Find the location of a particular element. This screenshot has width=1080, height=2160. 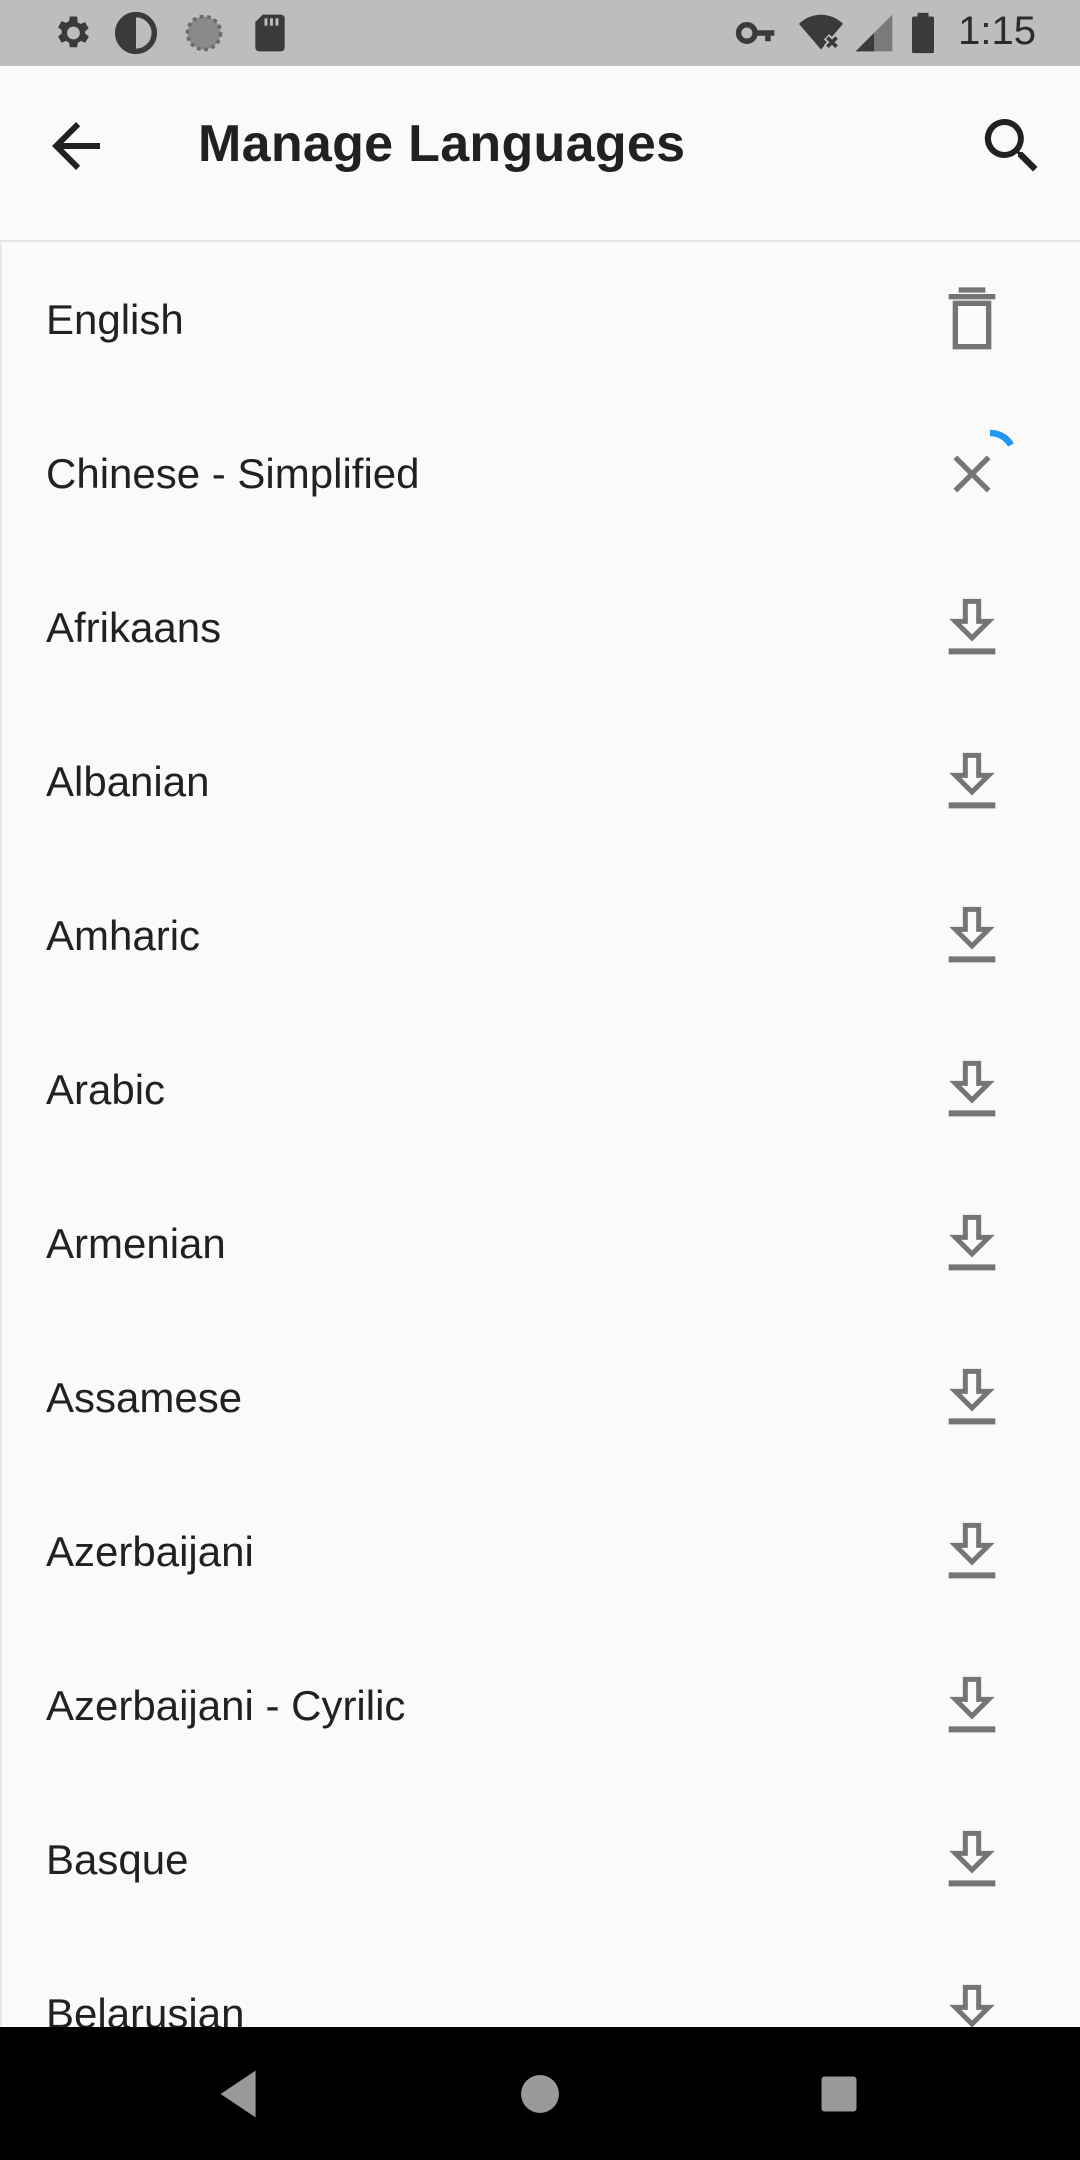

delete-icon is located at coordinates (972, 318).